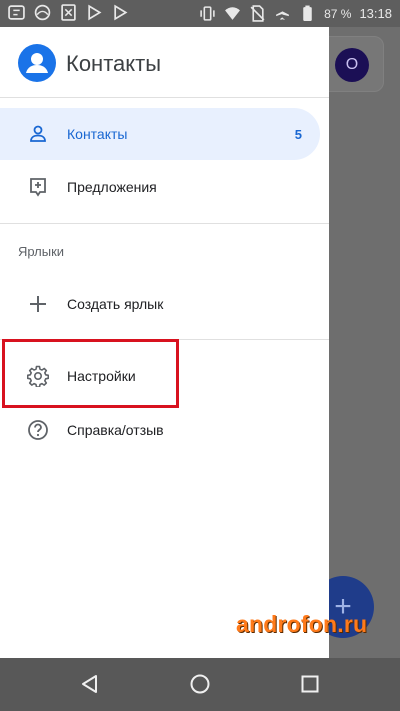  What do you see at coordinates (338, 13) in the screenshot?
I see `battery-percent: 87 %` at bounding box center [338, 13].